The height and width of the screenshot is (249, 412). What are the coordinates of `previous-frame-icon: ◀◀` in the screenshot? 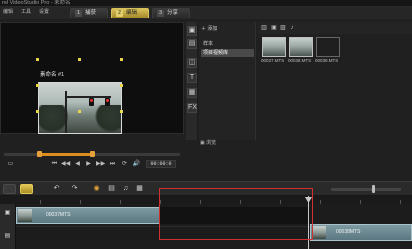 It's located at (65, 164).